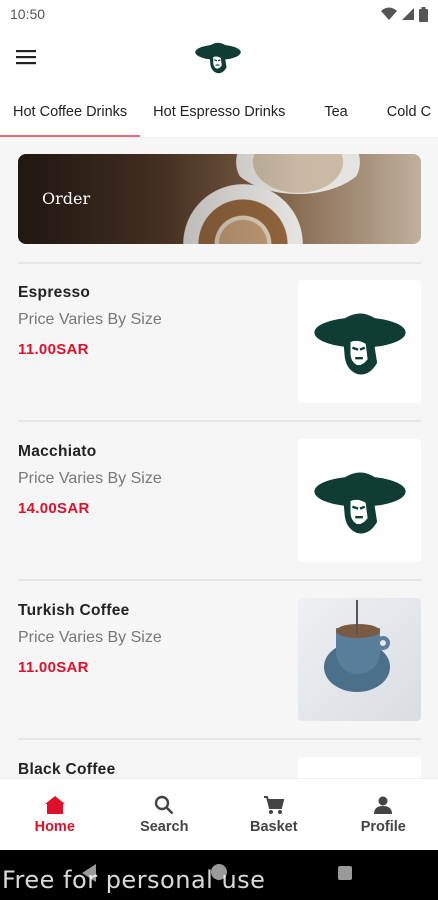  I want to click on tab-hot-espresso-drinks: Hot Espresso Drinks, so click(219, 111).